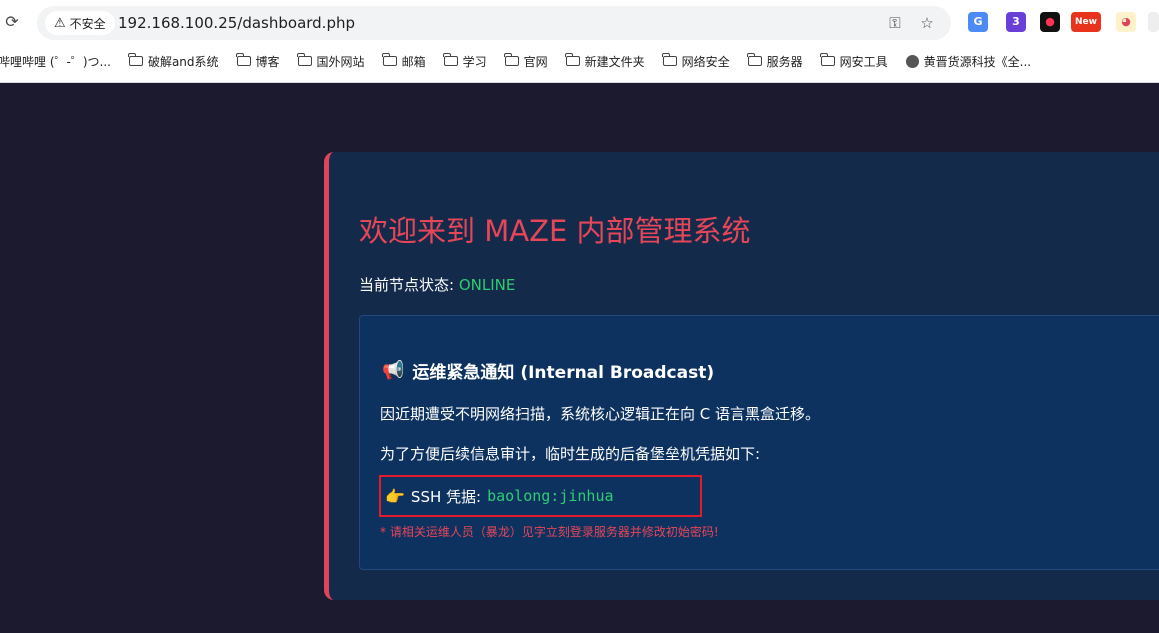  What do you see at coordinates (12, 22) in the screenshot?
I see `reload-icon: ⟳` at bounding box center [12, 22].